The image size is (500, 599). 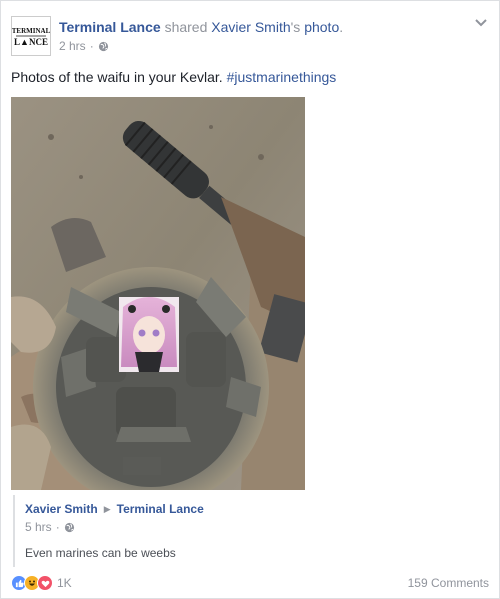 I want to click on svg-text: TERMINAL, so click(x=31, y=31).